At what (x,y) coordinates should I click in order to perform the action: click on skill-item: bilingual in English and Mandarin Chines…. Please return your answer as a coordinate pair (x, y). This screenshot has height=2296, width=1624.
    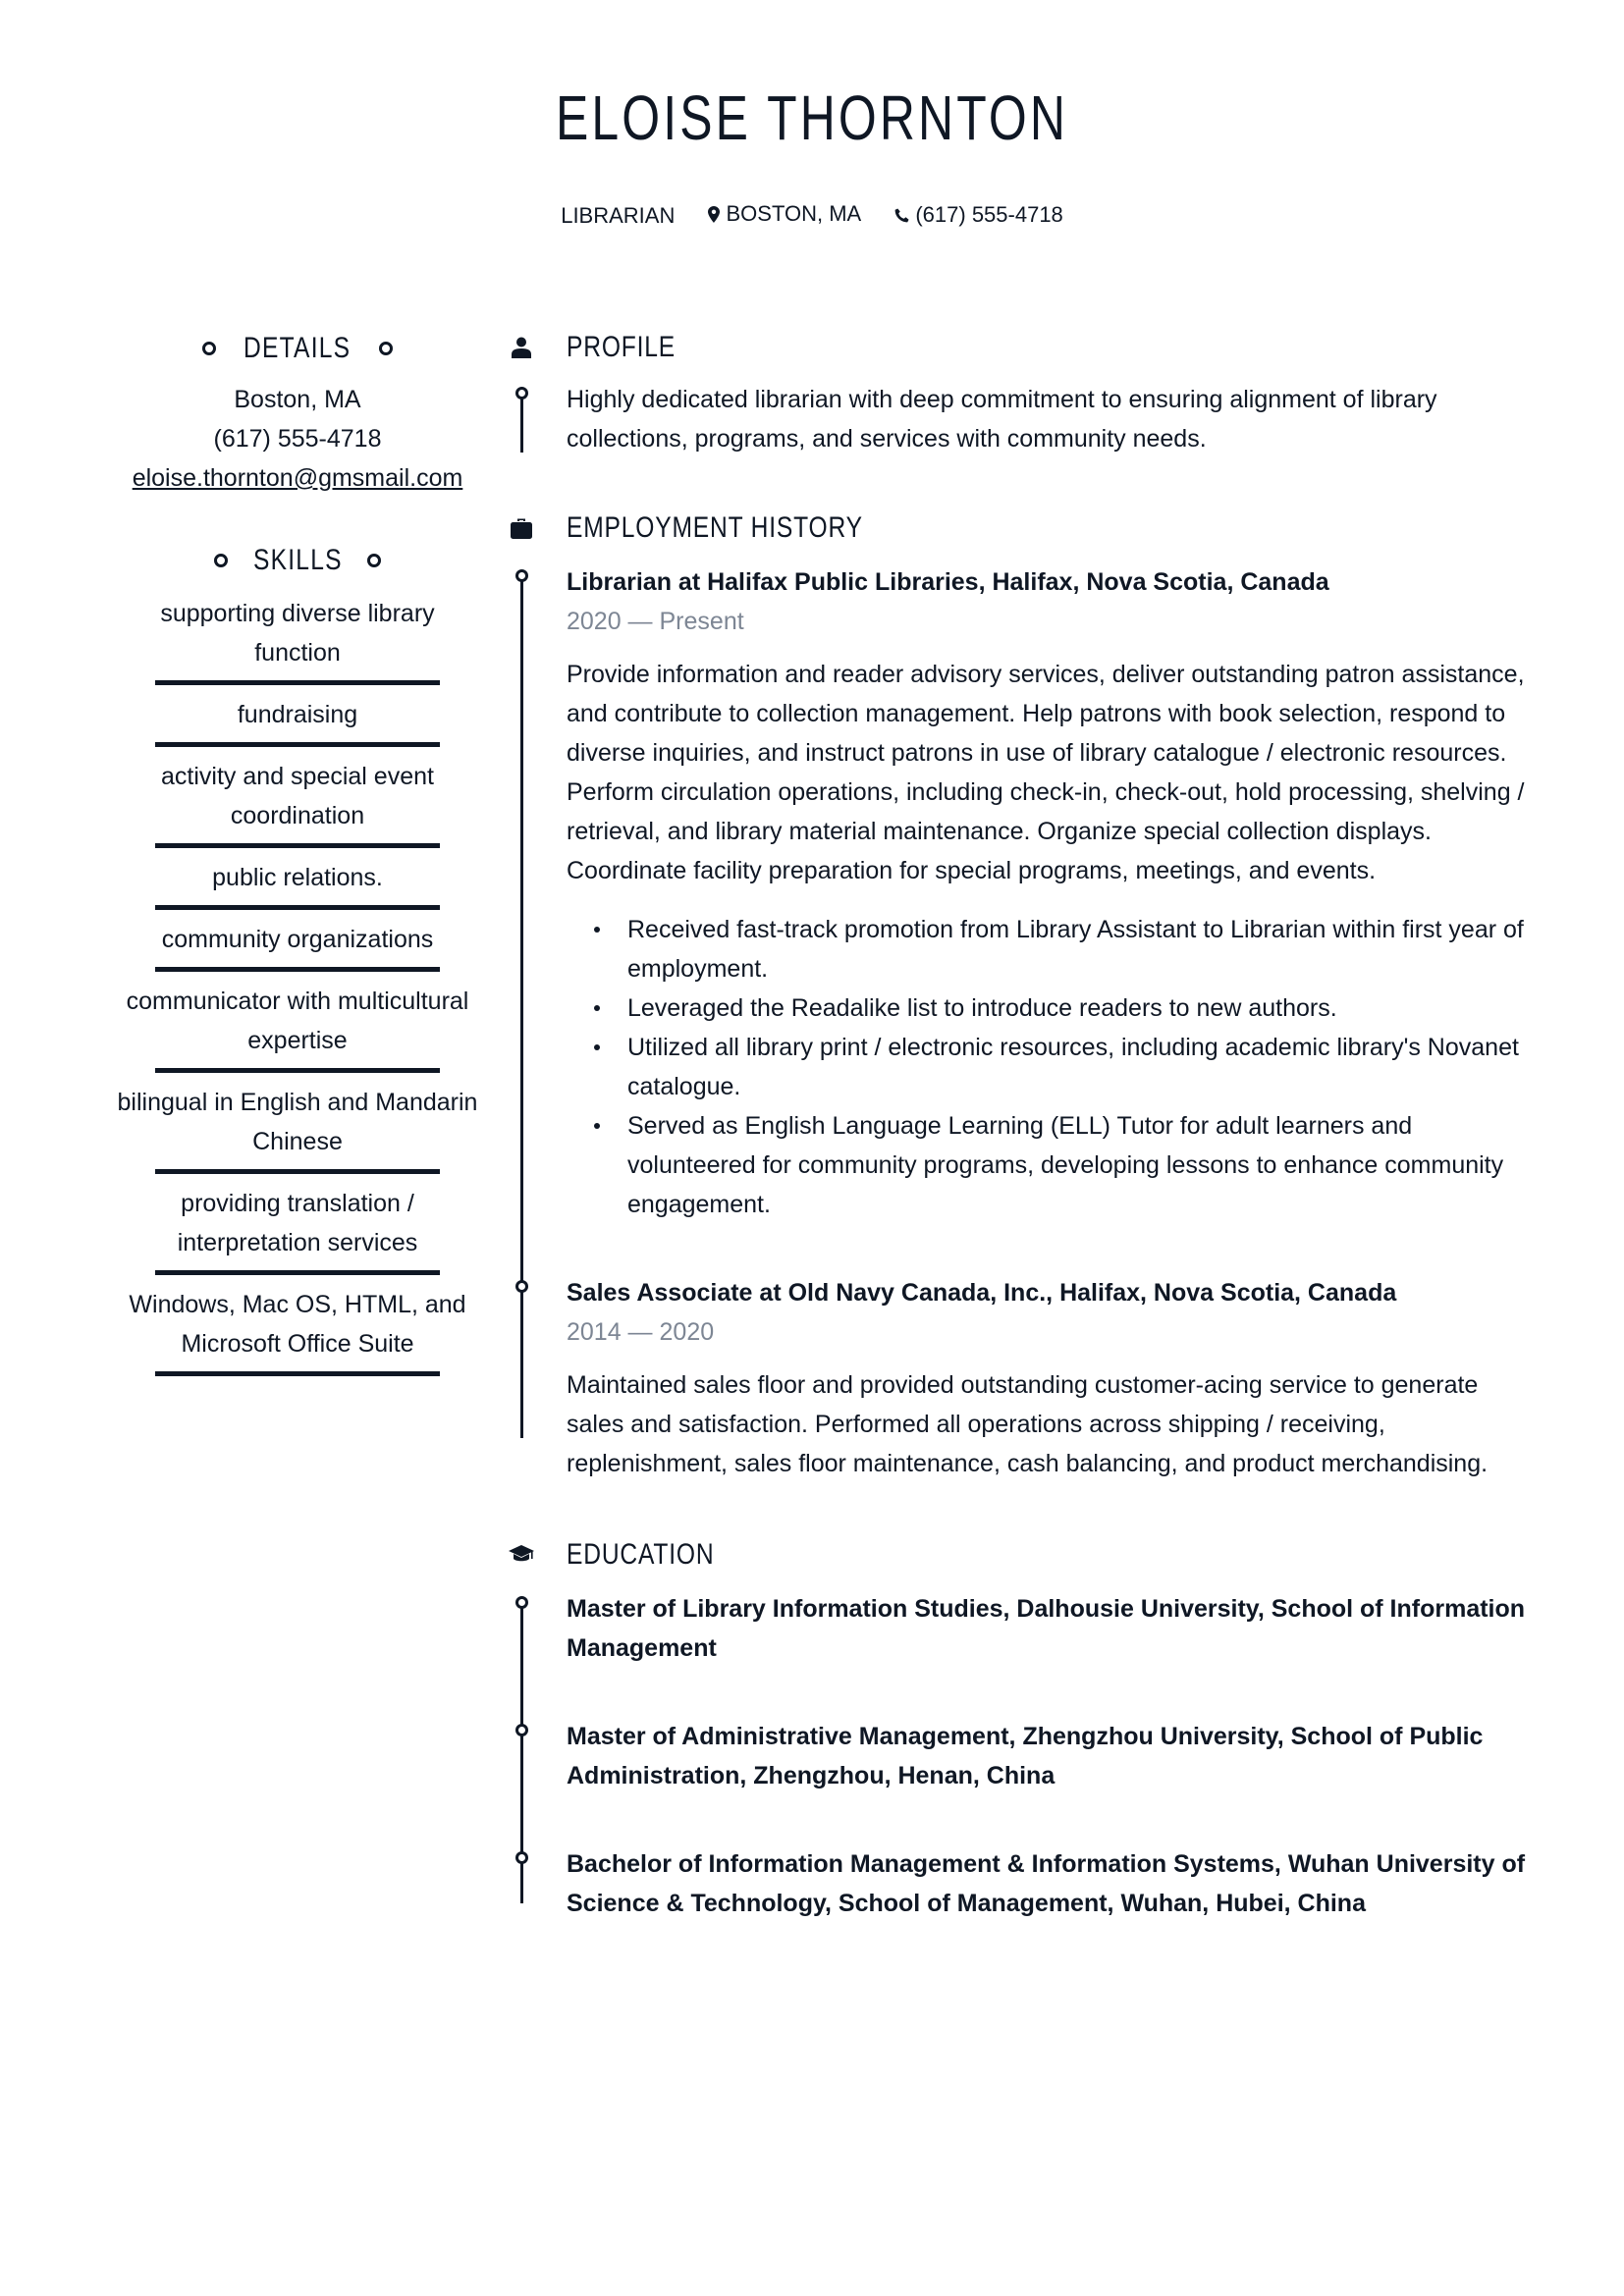
    Looking at the image, I should click on (297, 1123).